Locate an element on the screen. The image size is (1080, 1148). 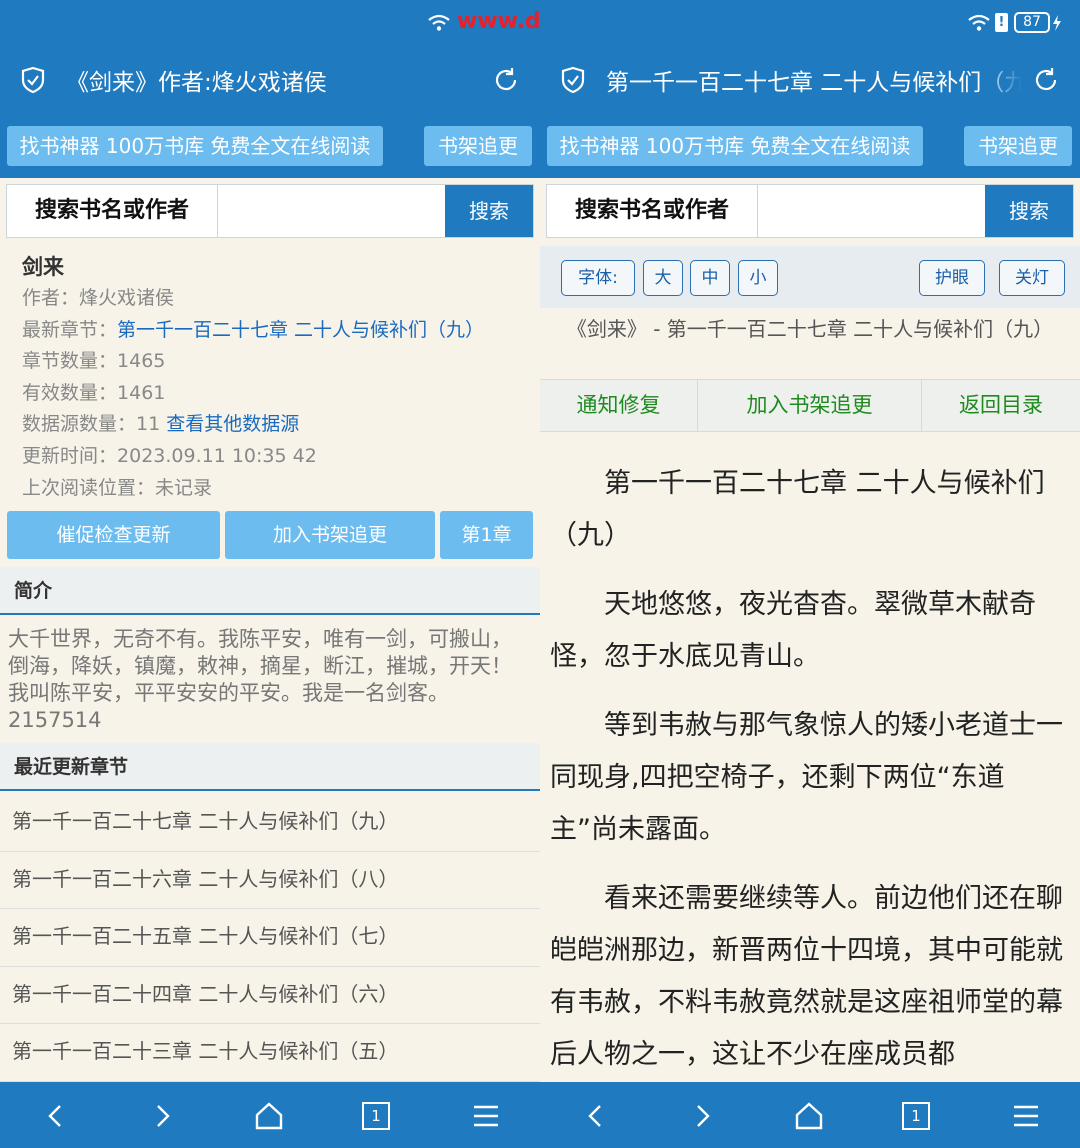
sources-row: 数据源数量：11 查看其他数据源 is located at coordinates (253, 425).